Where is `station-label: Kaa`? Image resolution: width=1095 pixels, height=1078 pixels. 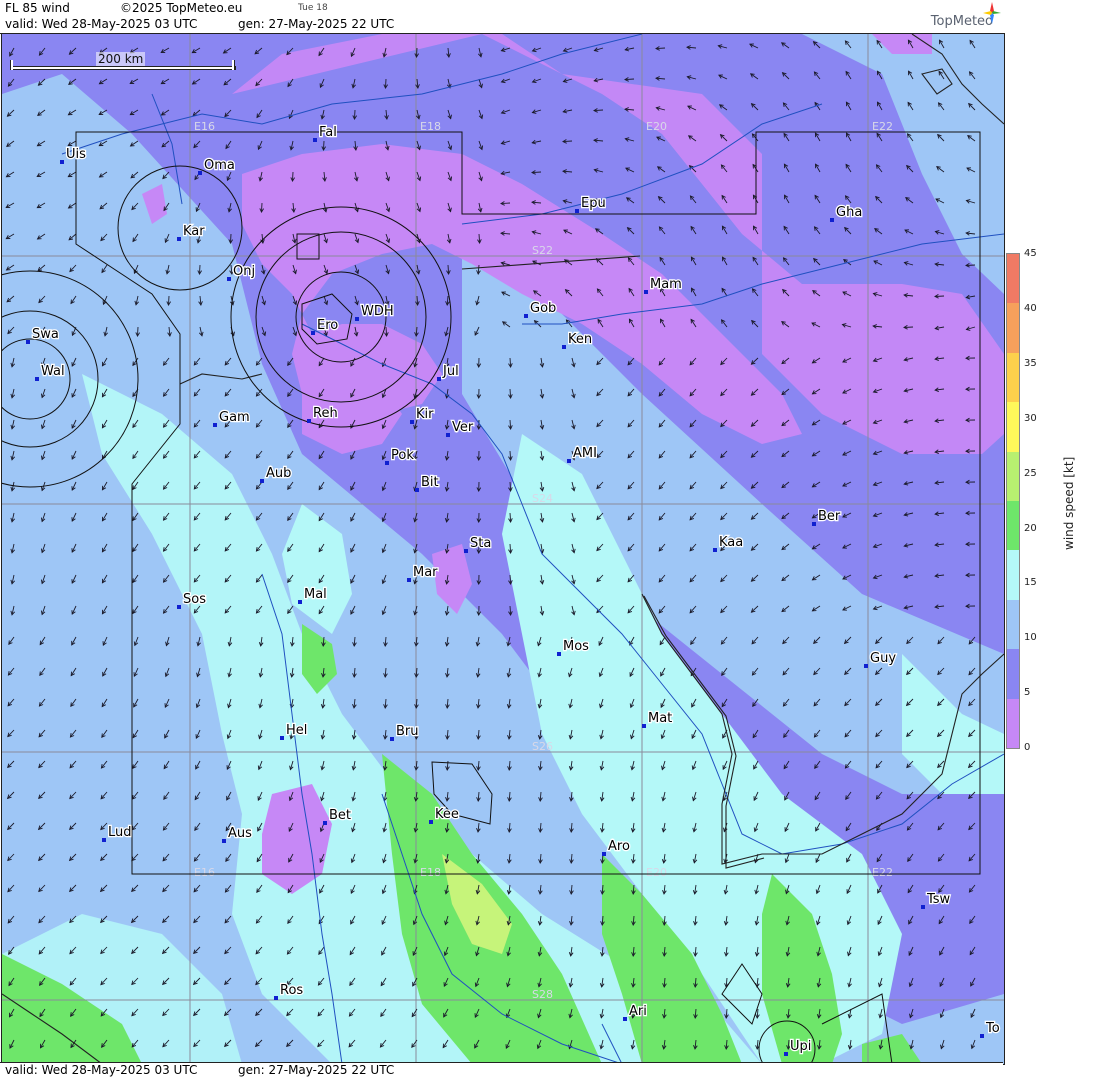
station-label: Kaa is located at coordinates (731, 542).